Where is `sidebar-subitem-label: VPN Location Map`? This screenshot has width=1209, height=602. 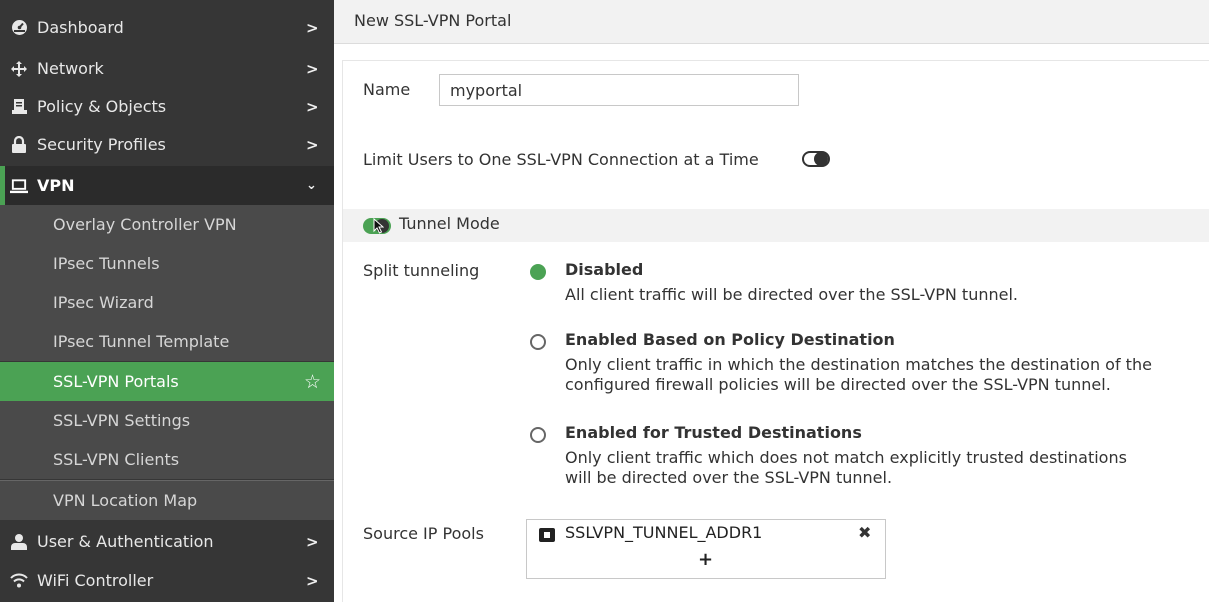 sidebar-subitem-label: VPN Location Map is located at coordinates (125, 500).